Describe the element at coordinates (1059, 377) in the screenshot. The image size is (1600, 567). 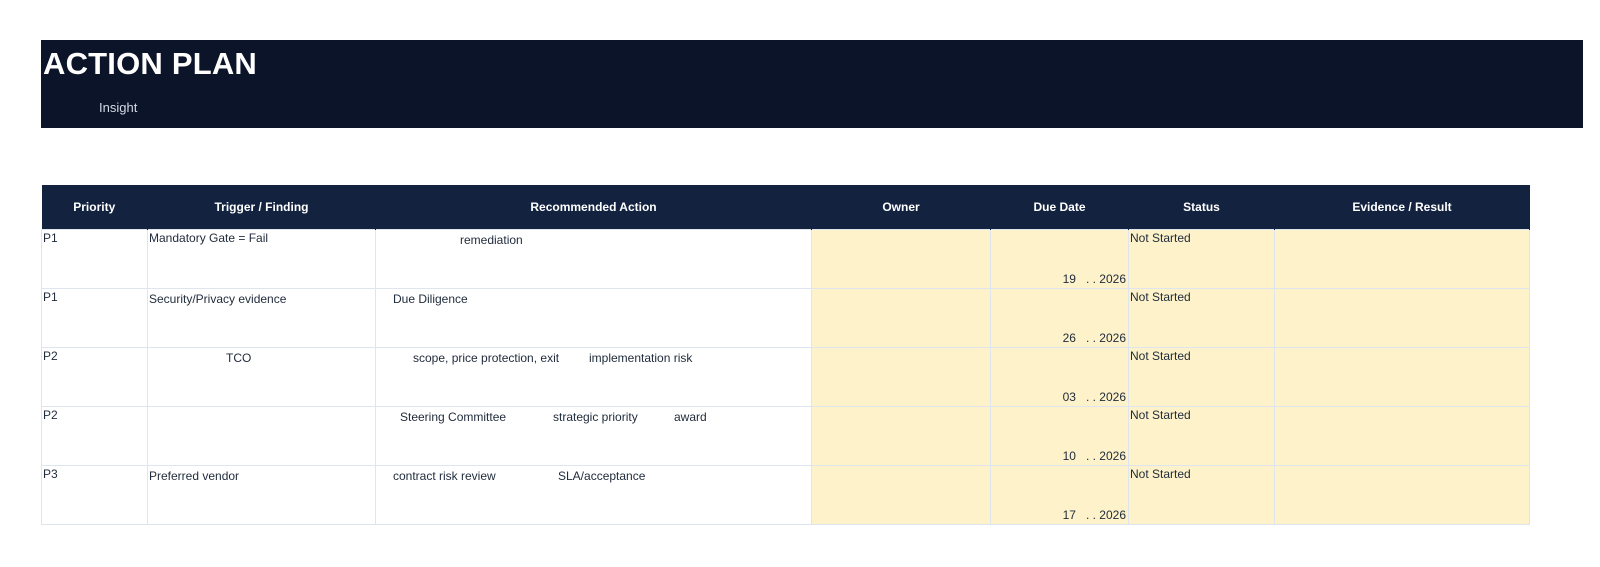
I see `due-date-cell: 03 . . 2026` at that location.